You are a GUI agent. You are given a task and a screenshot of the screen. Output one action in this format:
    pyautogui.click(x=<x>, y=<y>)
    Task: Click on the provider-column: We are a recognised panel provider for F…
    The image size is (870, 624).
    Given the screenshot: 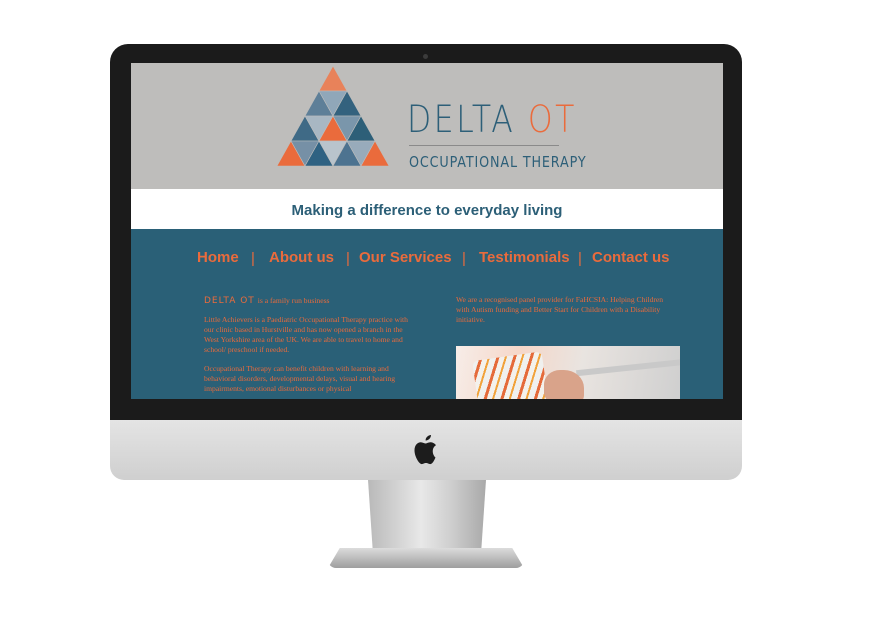 What is the action you would take?
    pyautogui.click(x=567, y=314)
    